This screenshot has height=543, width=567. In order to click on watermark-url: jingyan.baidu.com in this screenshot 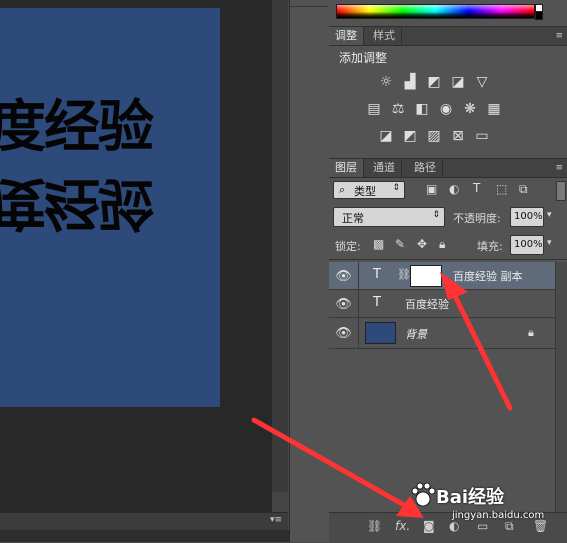, I will do `click(498, 515)`.